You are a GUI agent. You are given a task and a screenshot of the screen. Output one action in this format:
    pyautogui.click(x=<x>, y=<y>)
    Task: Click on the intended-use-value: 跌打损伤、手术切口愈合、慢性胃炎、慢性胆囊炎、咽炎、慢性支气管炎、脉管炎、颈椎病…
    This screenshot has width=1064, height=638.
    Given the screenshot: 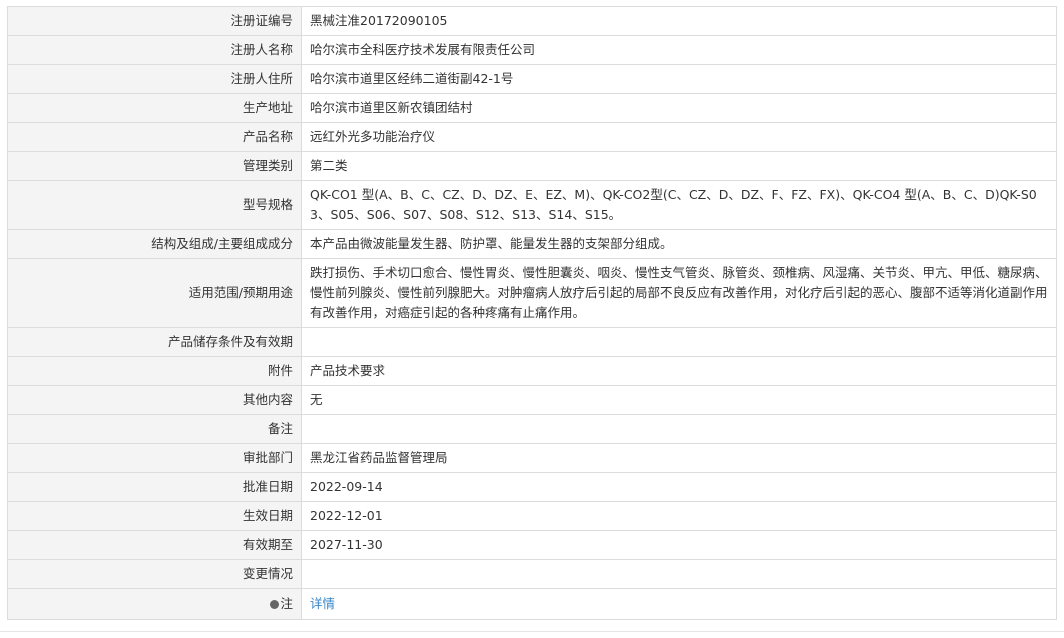 What is the action you would take?
    pyautogui.click(x=679, y=293)
    